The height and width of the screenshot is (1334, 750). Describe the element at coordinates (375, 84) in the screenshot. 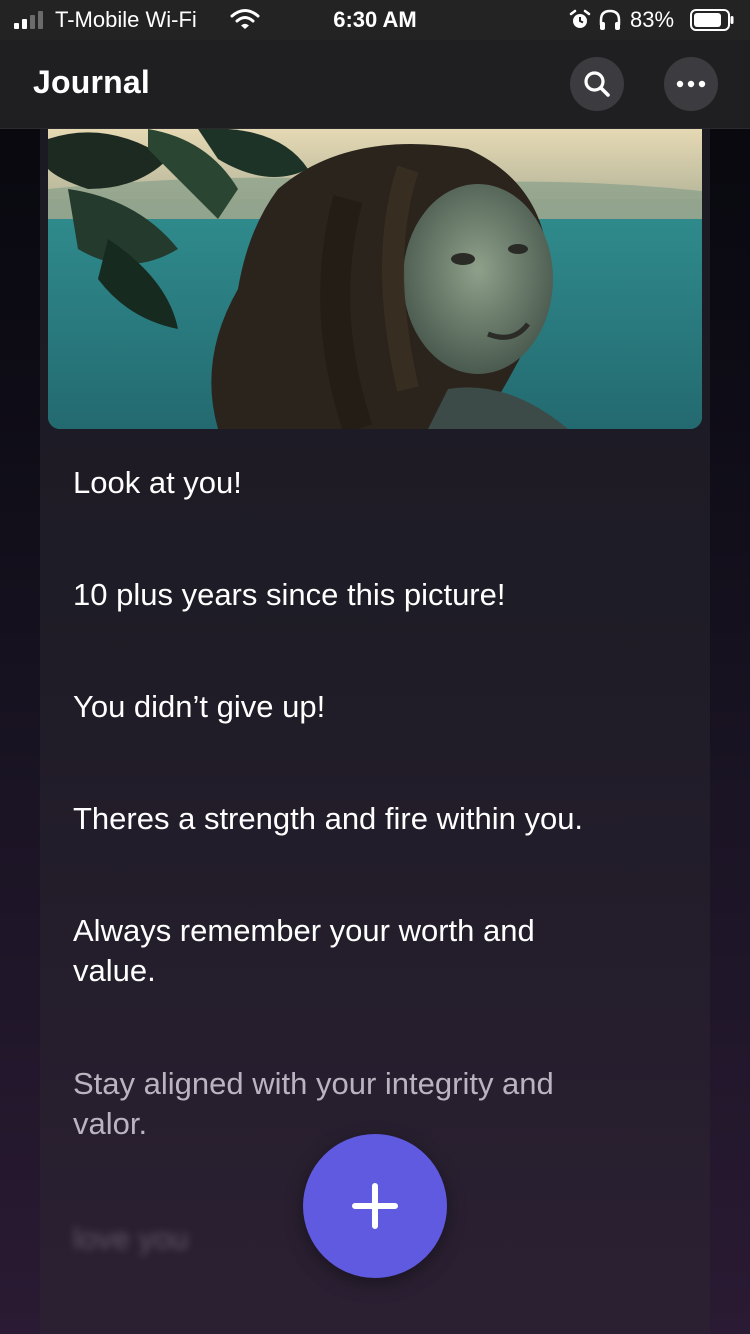

I see `app-header: Journal` at that location.